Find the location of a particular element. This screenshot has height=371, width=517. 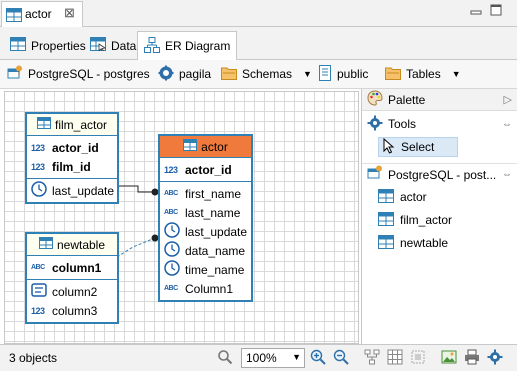

column-row: ABC column1 is located at coordinates (72, 267).